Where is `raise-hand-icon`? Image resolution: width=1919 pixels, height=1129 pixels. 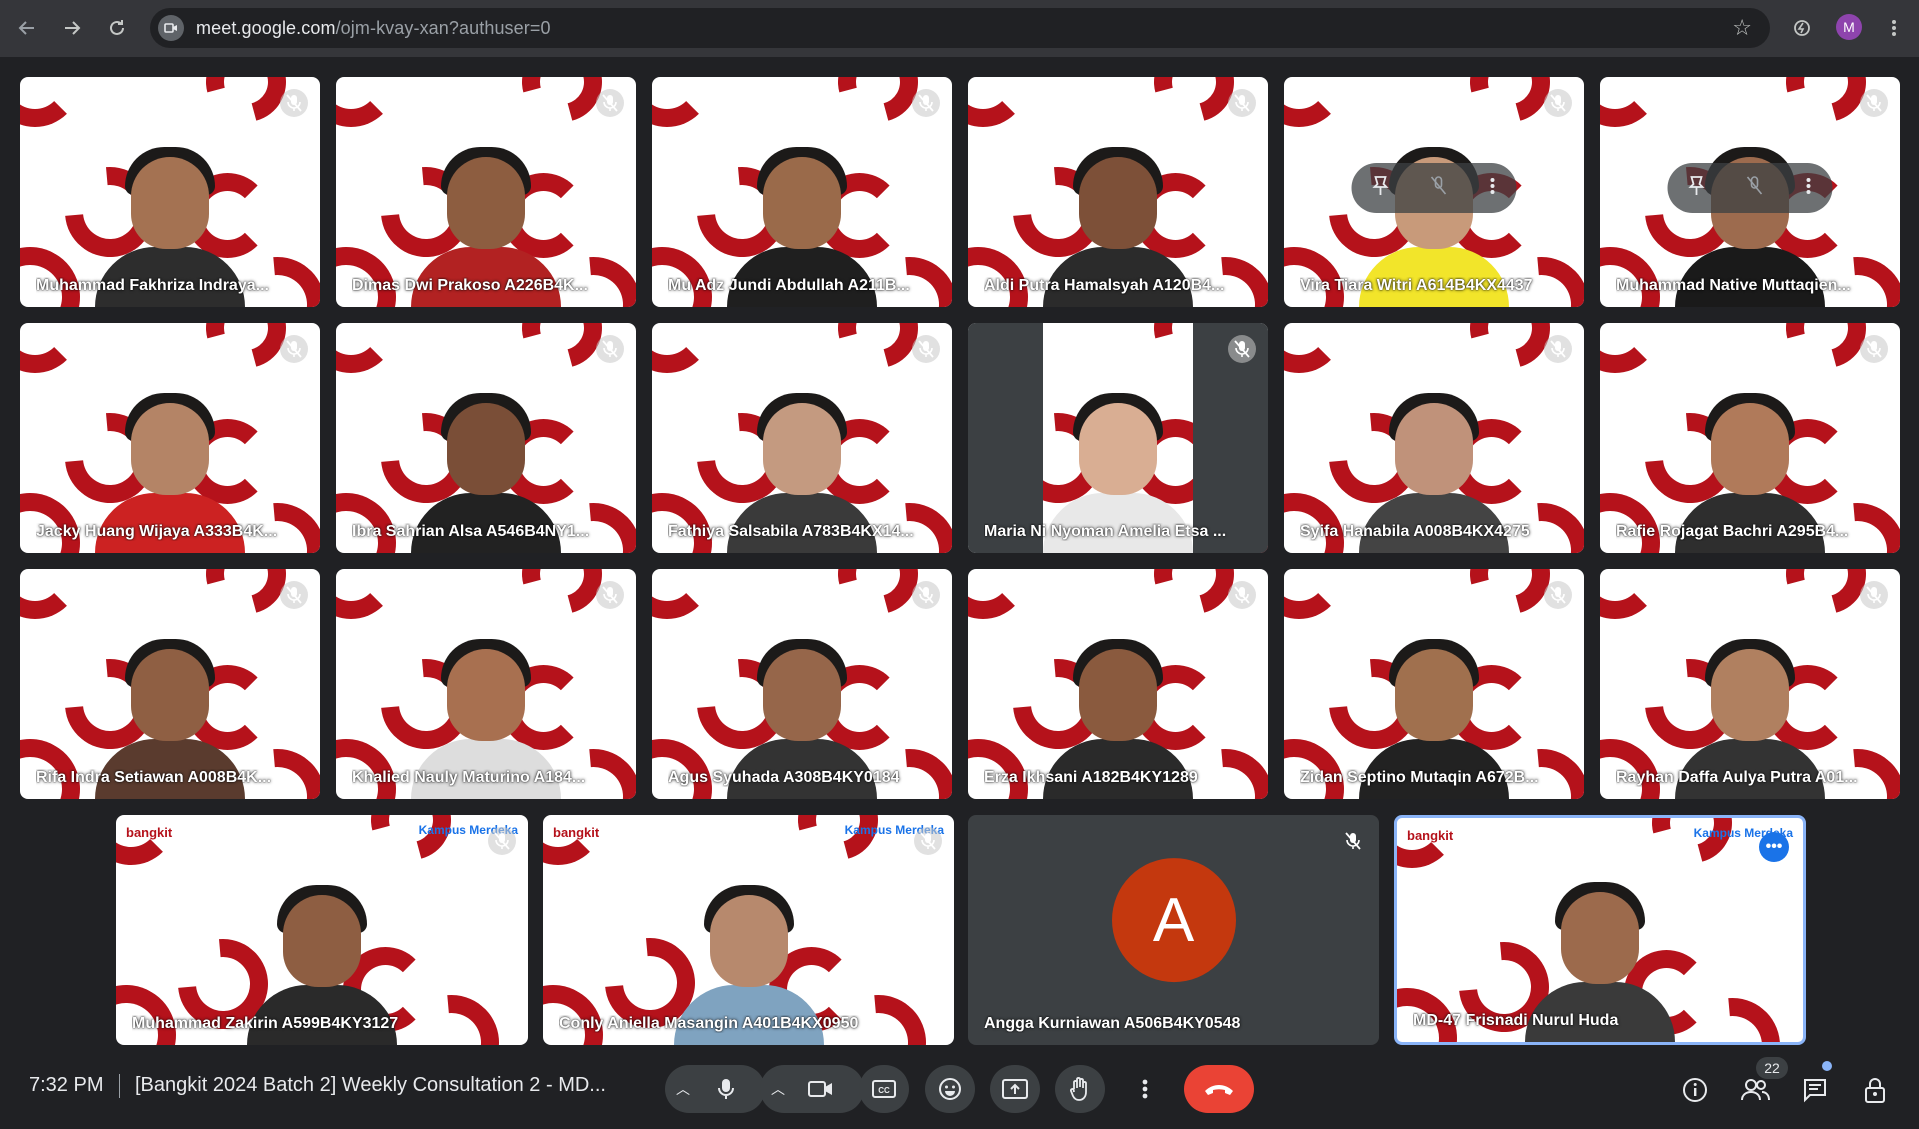
raise-hand-icon is located at coordinates (1078, 1089).